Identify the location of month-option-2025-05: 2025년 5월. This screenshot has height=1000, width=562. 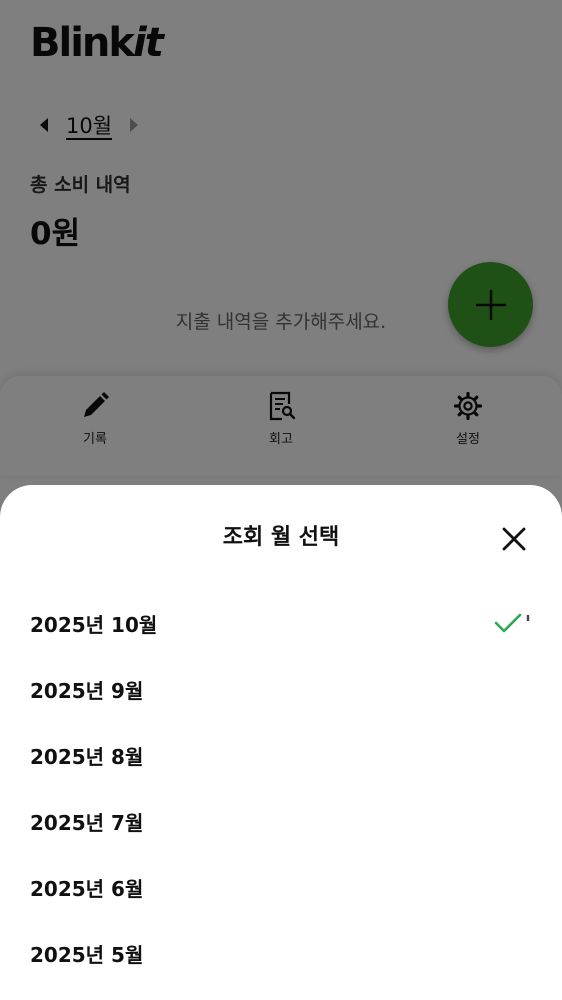
(281, 953).